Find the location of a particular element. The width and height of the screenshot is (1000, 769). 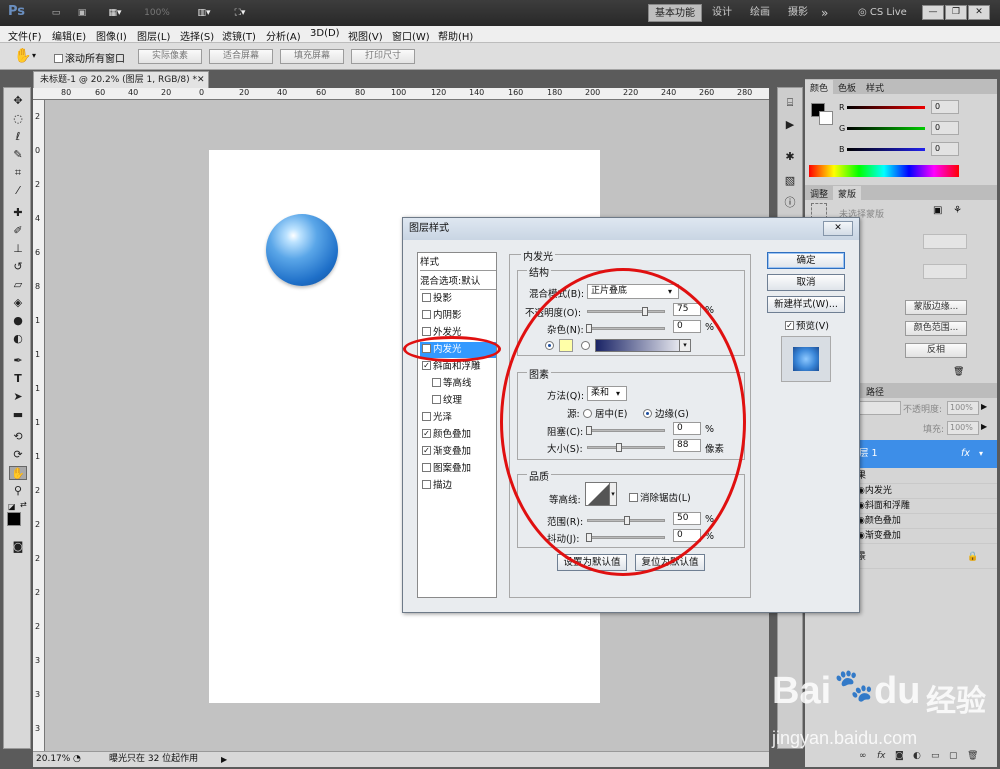

cancel-button: 取消 is located at coordinates (806, 282).